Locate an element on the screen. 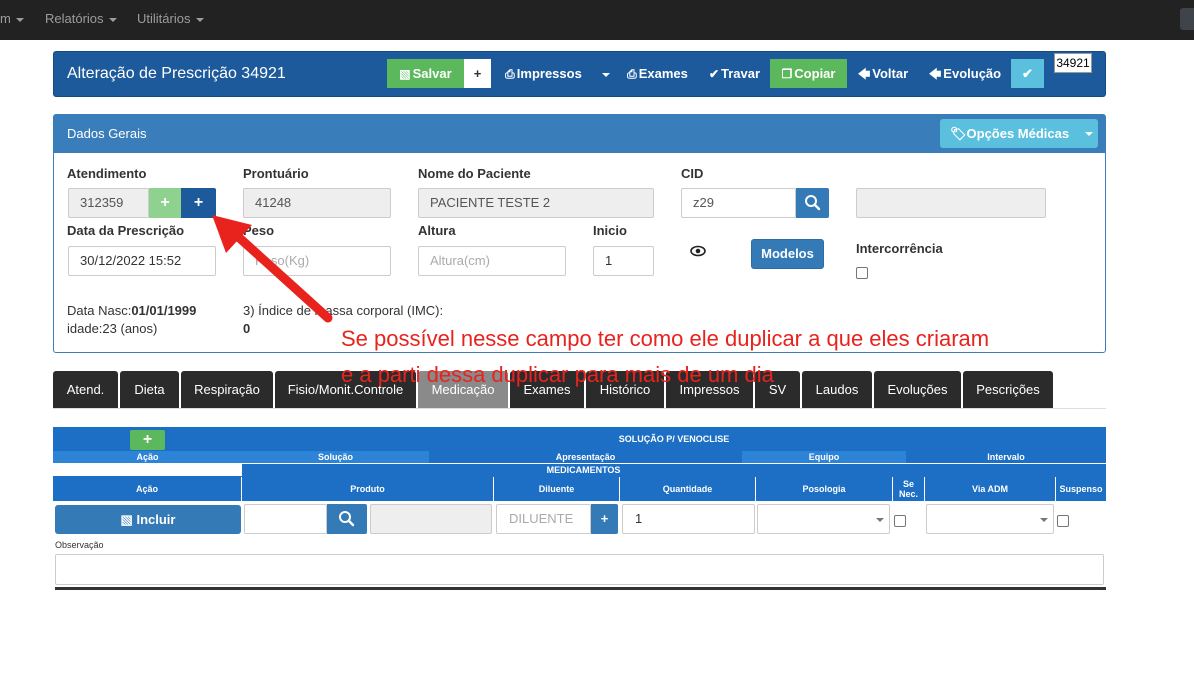 This screenshot has height=693, width=1194. exames-button-label: Exames is located at coordinates (663, 73).